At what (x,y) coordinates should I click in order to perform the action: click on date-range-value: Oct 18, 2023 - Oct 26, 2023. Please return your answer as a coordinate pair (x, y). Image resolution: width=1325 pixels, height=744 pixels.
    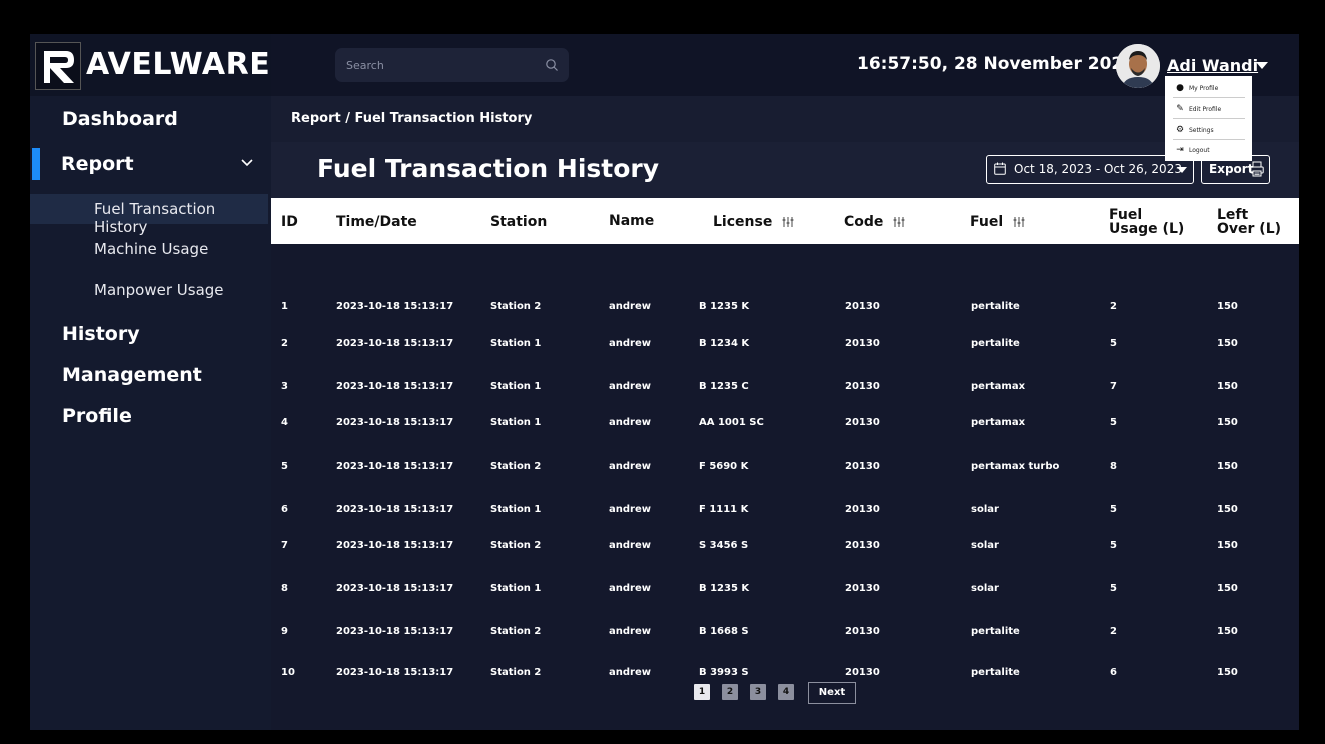
    Looking at the image, I should click on (1098, 169).